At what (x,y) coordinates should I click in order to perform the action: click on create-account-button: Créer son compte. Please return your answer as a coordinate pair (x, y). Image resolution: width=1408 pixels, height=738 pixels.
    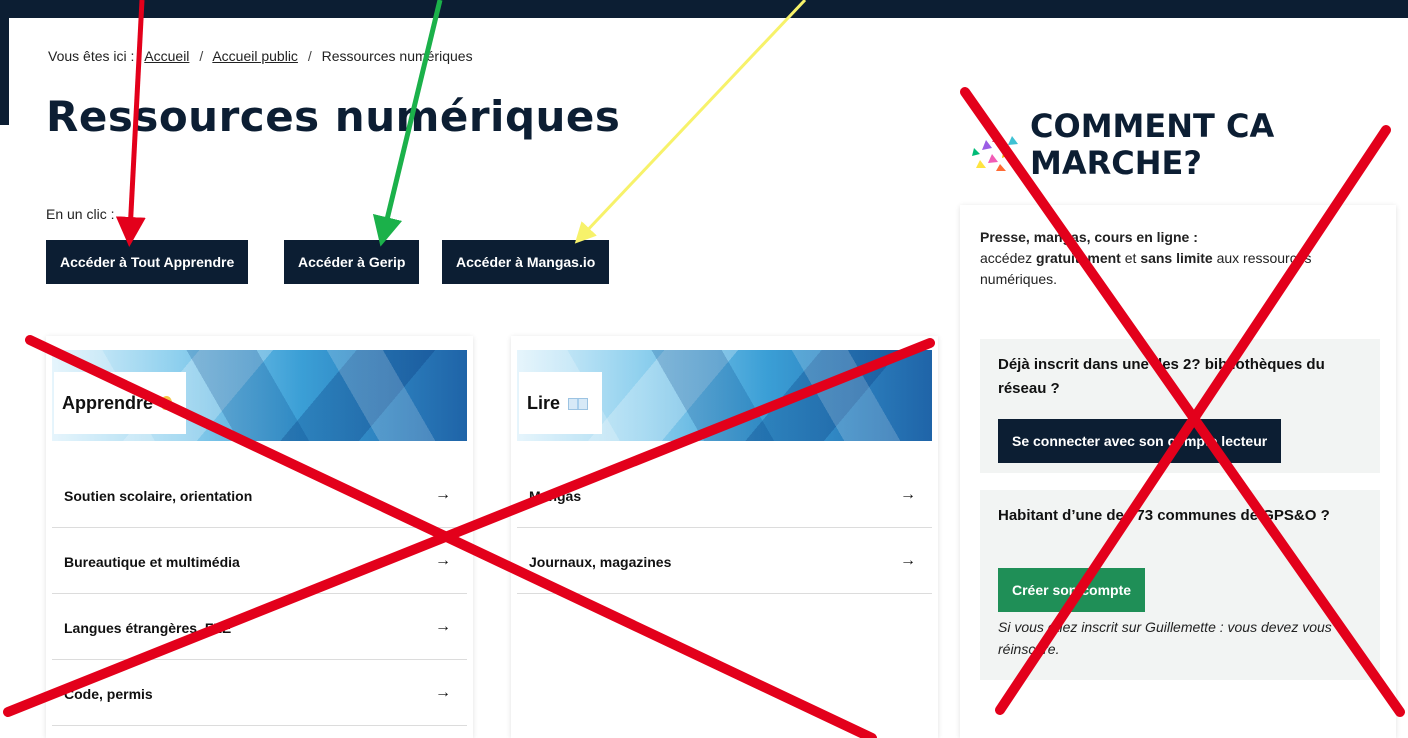
    Looking at the image, I should click on (1072, 590).